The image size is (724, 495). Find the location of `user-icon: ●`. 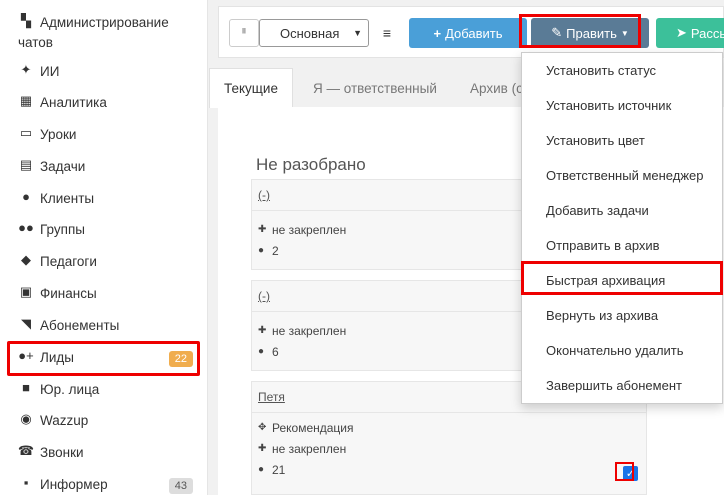

user-icon: ● is located at coordinates (26, 196).